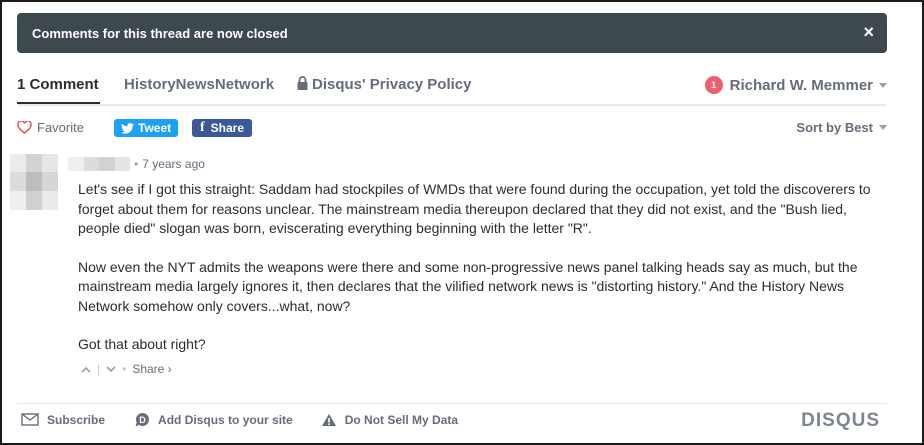 The width and height of the screenshot is (924, 445). Describe the element at coordinates (30, 419) in the screenshot. I see `envelope-icon` at that location.